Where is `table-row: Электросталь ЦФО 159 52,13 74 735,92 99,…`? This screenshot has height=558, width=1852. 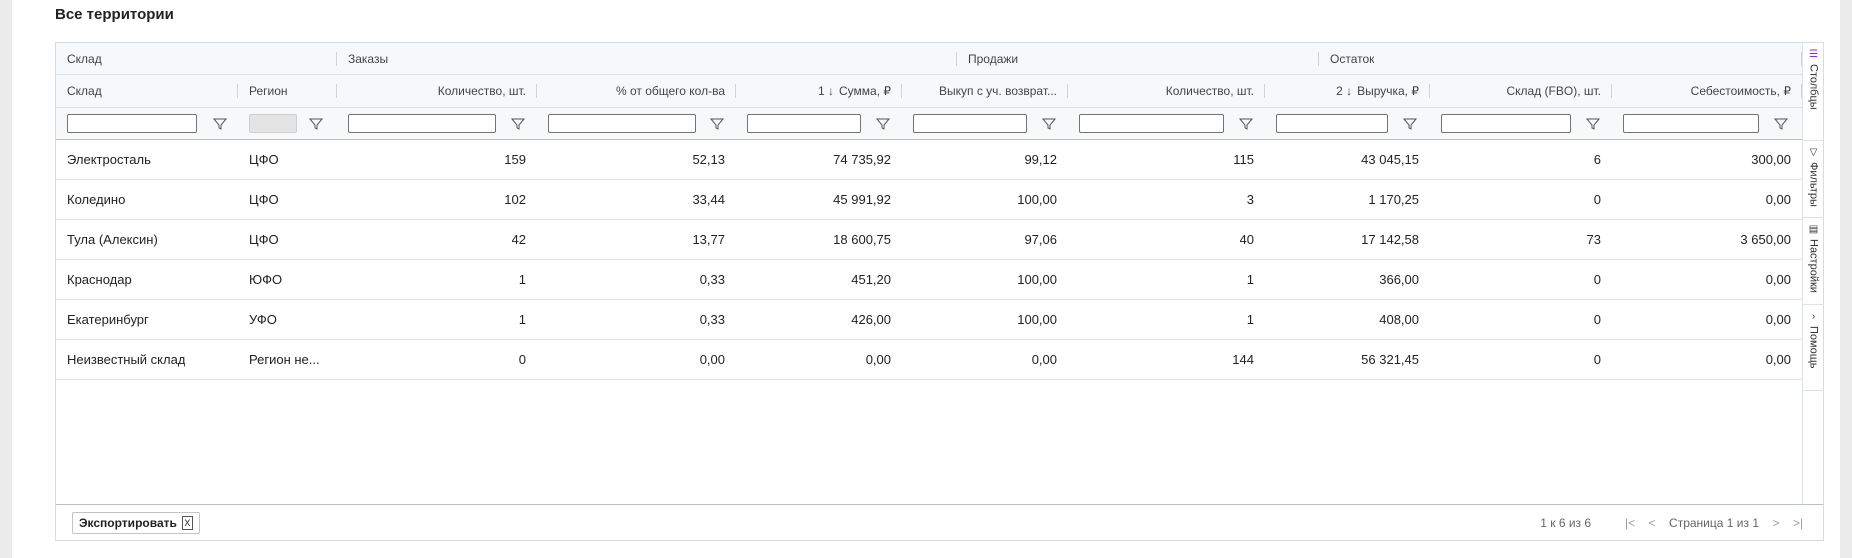
table-row: Электросталь ЦФО 159 52,13 74 735,92 99,… is located at coordinates (929, 160).